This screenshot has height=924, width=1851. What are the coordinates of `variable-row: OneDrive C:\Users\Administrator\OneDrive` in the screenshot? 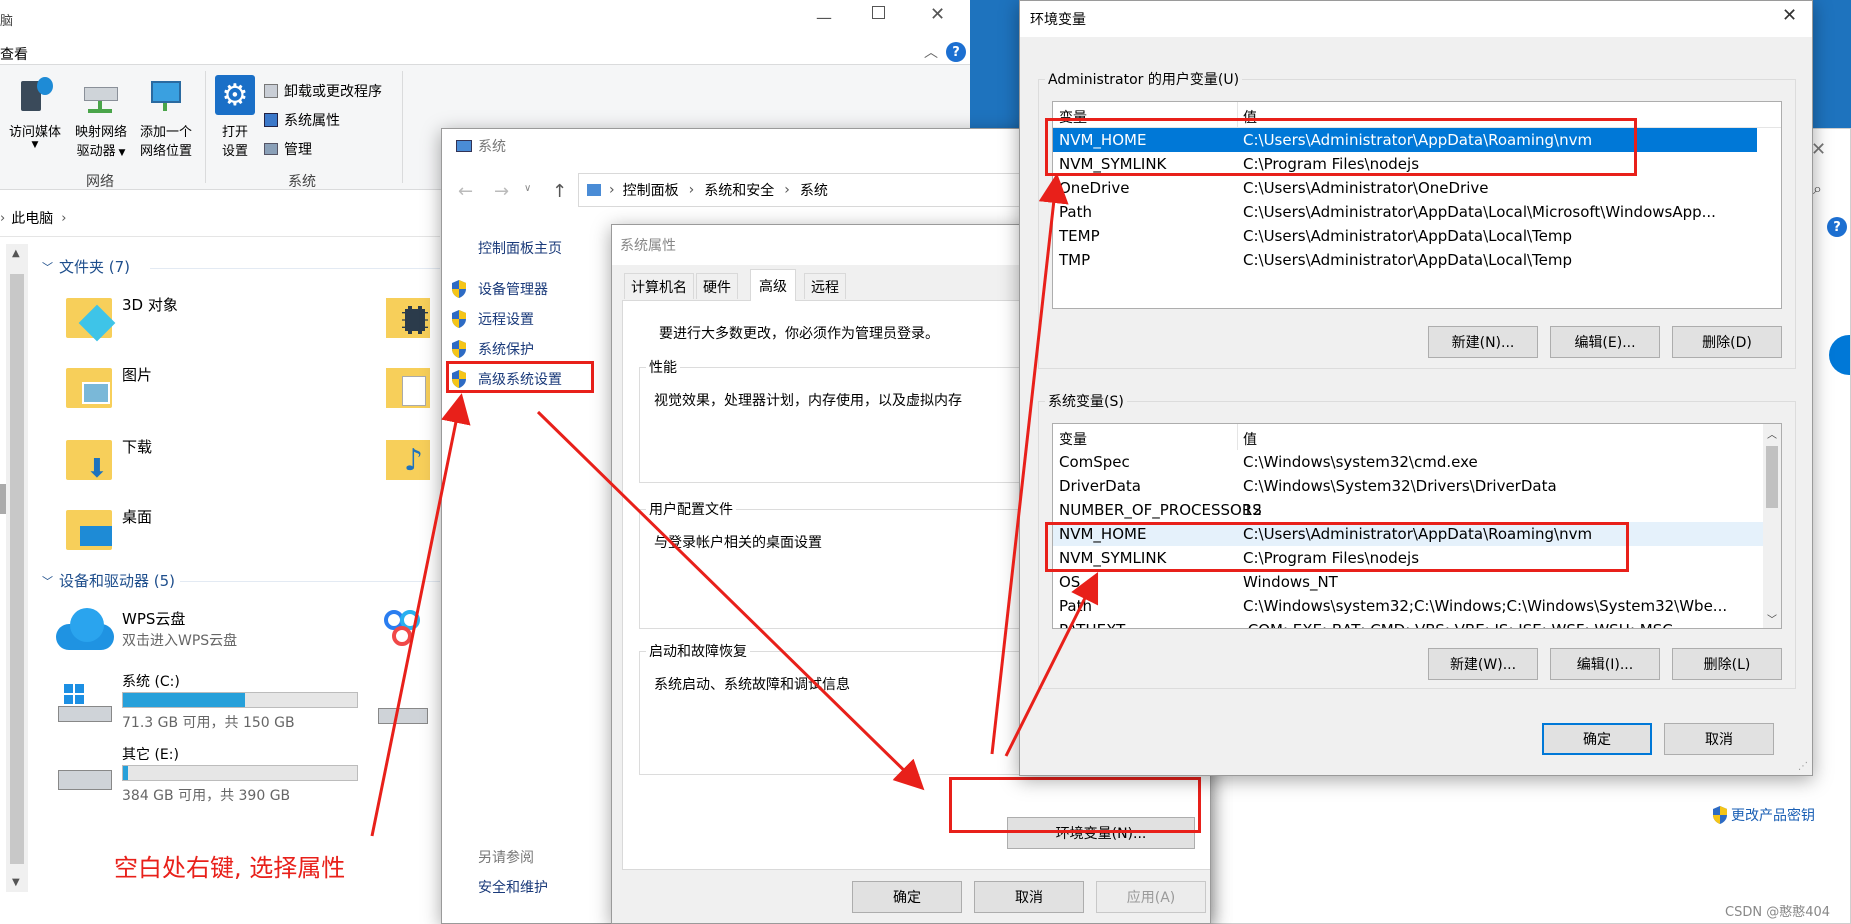 It's located at (1405, 188).